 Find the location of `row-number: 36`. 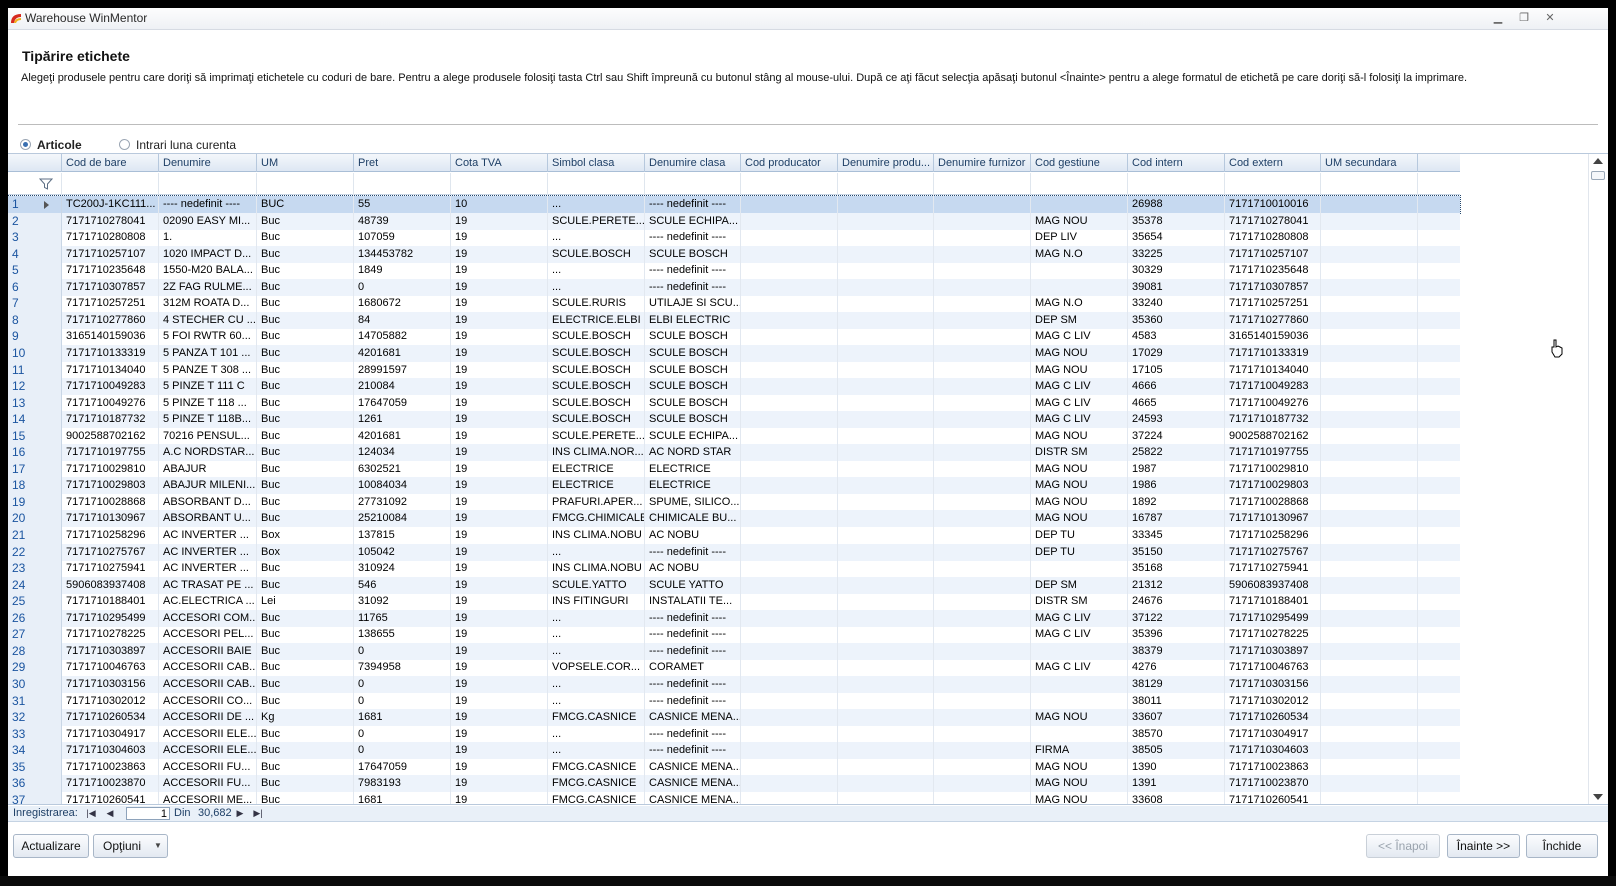

row-number: 36 is located at coordinates (35, 784).